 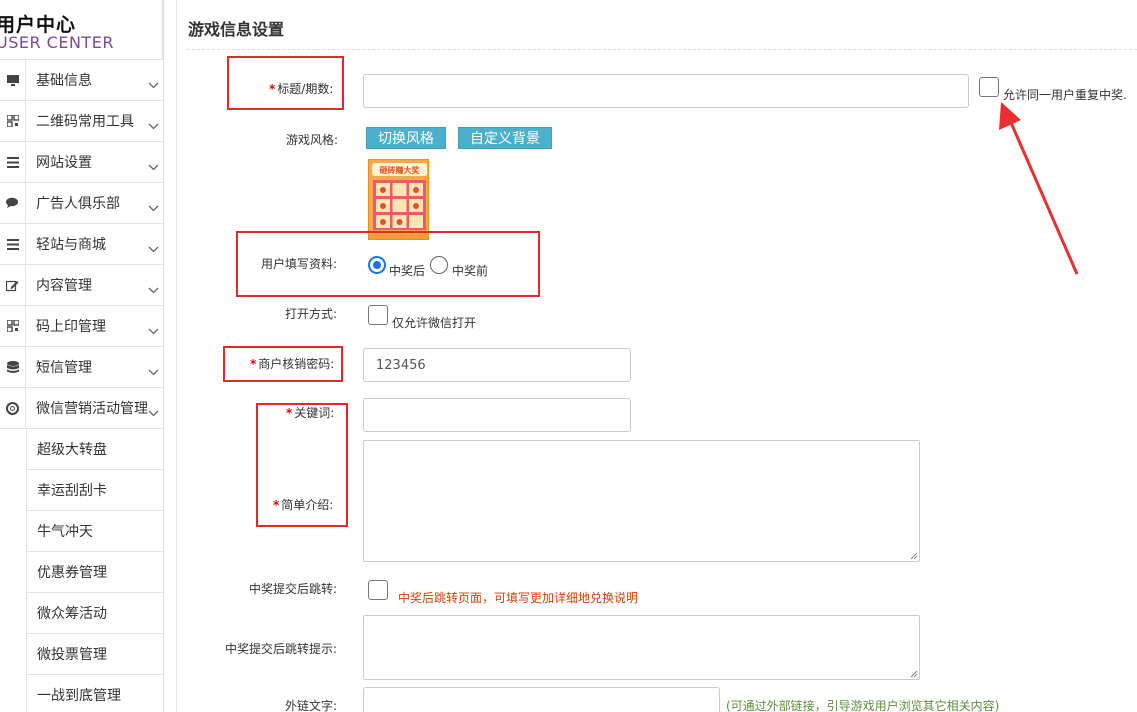 I want to click on sidebar-subitem: 微众筹活动, so click(x=94, y=613).